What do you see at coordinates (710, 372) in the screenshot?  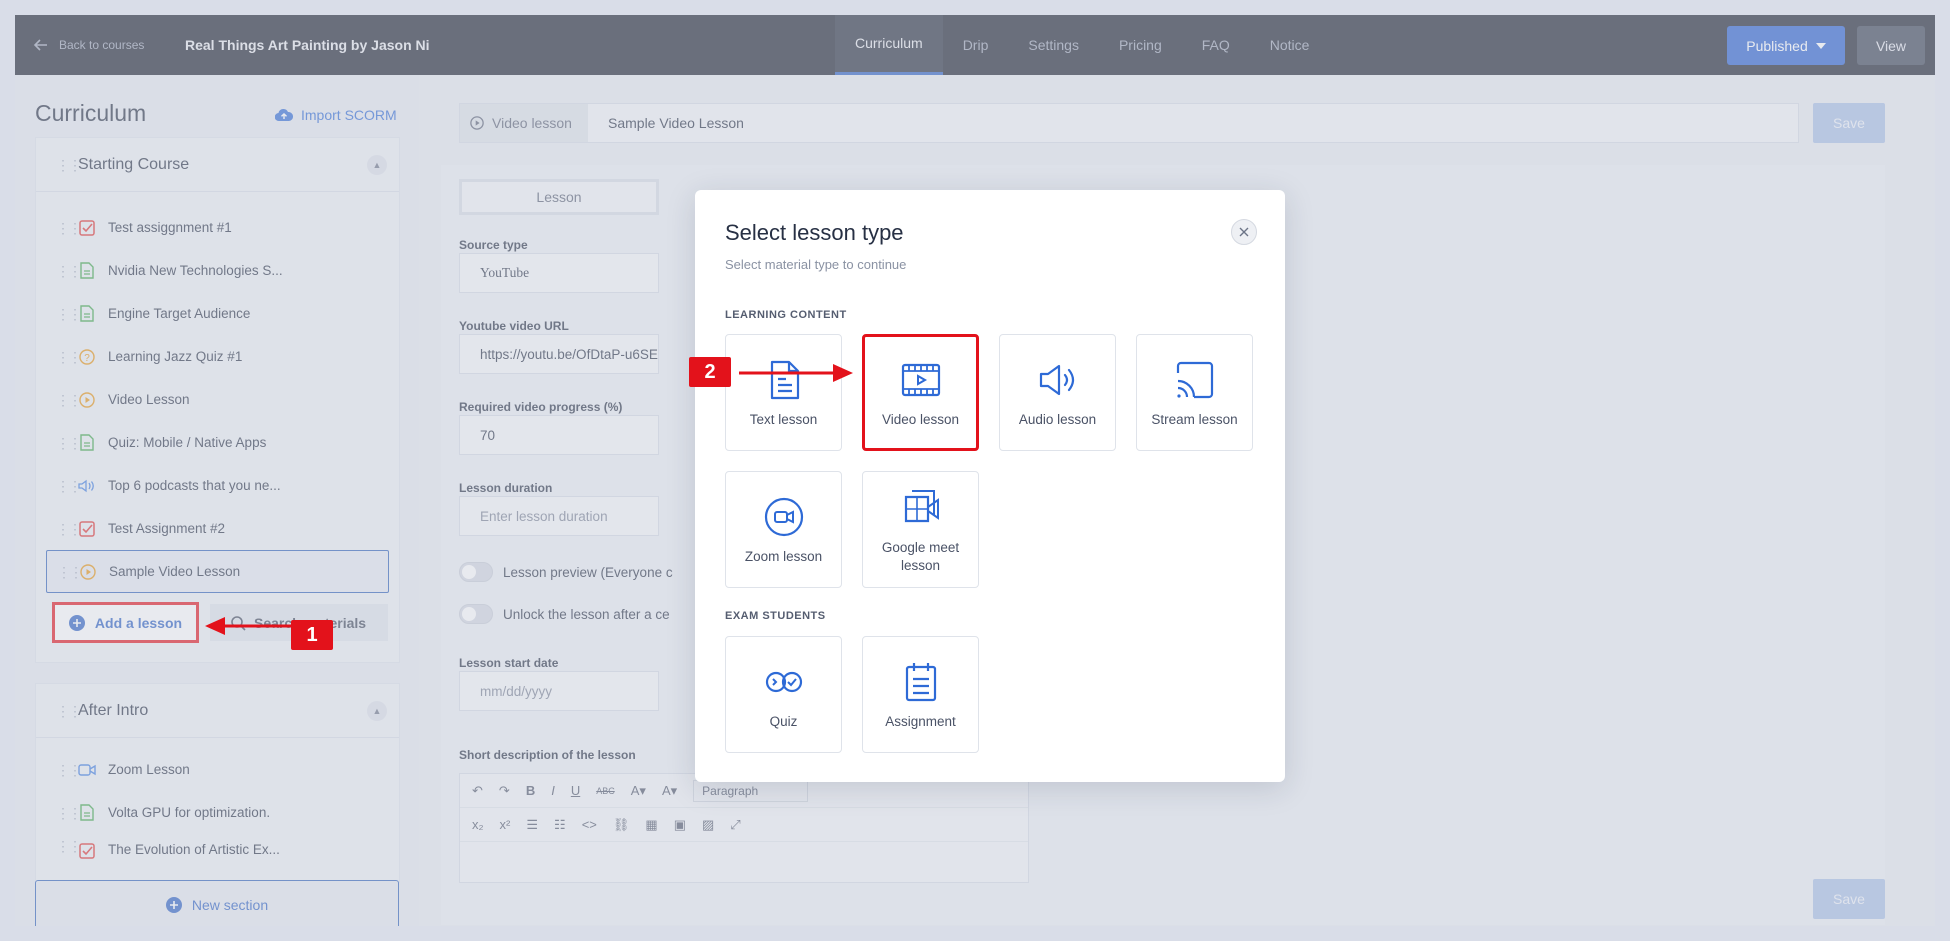 I see `step-badge-2: 2` at bounding box center [710, 372].